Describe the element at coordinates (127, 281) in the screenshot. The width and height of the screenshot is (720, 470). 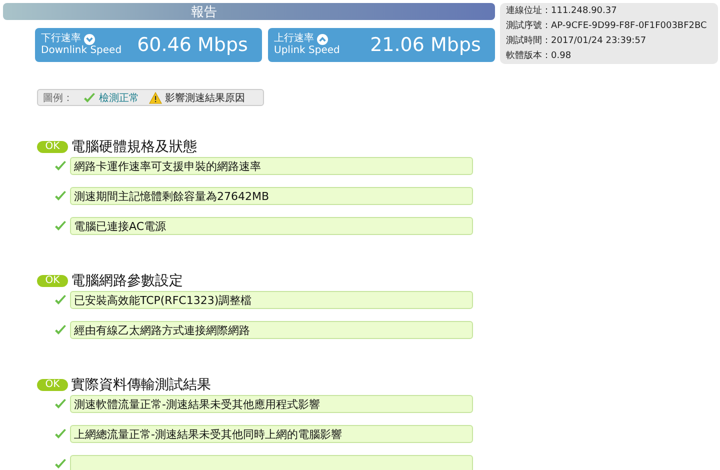
I see `section-title: 電腦網路參數設定` at that location.